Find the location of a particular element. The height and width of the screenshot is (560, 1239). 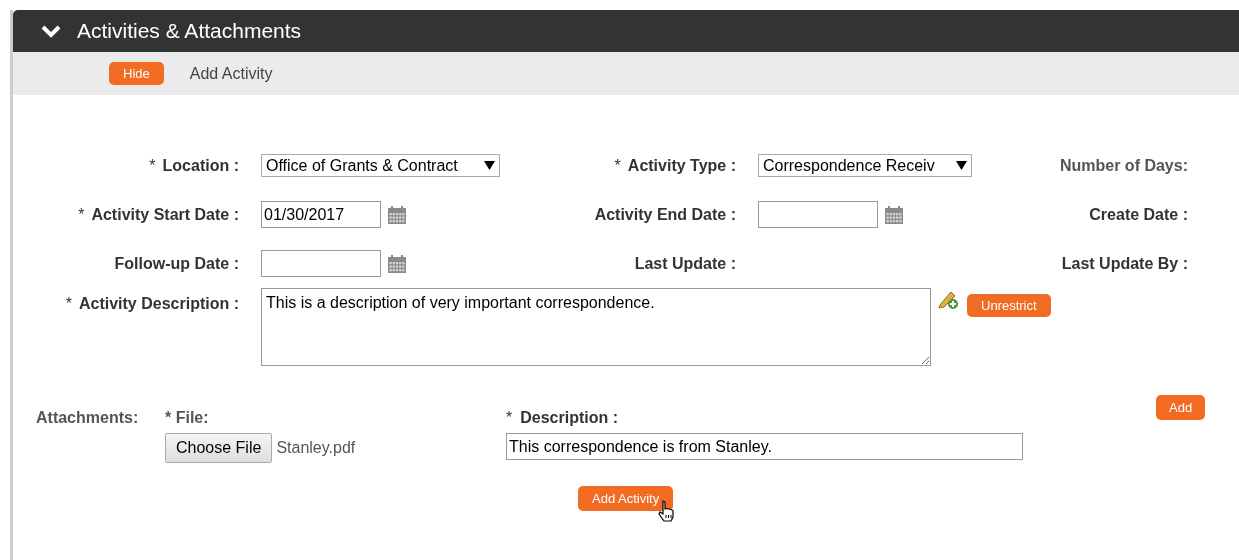

attachments-label: Attachments: is located at coordinates (88, 418).